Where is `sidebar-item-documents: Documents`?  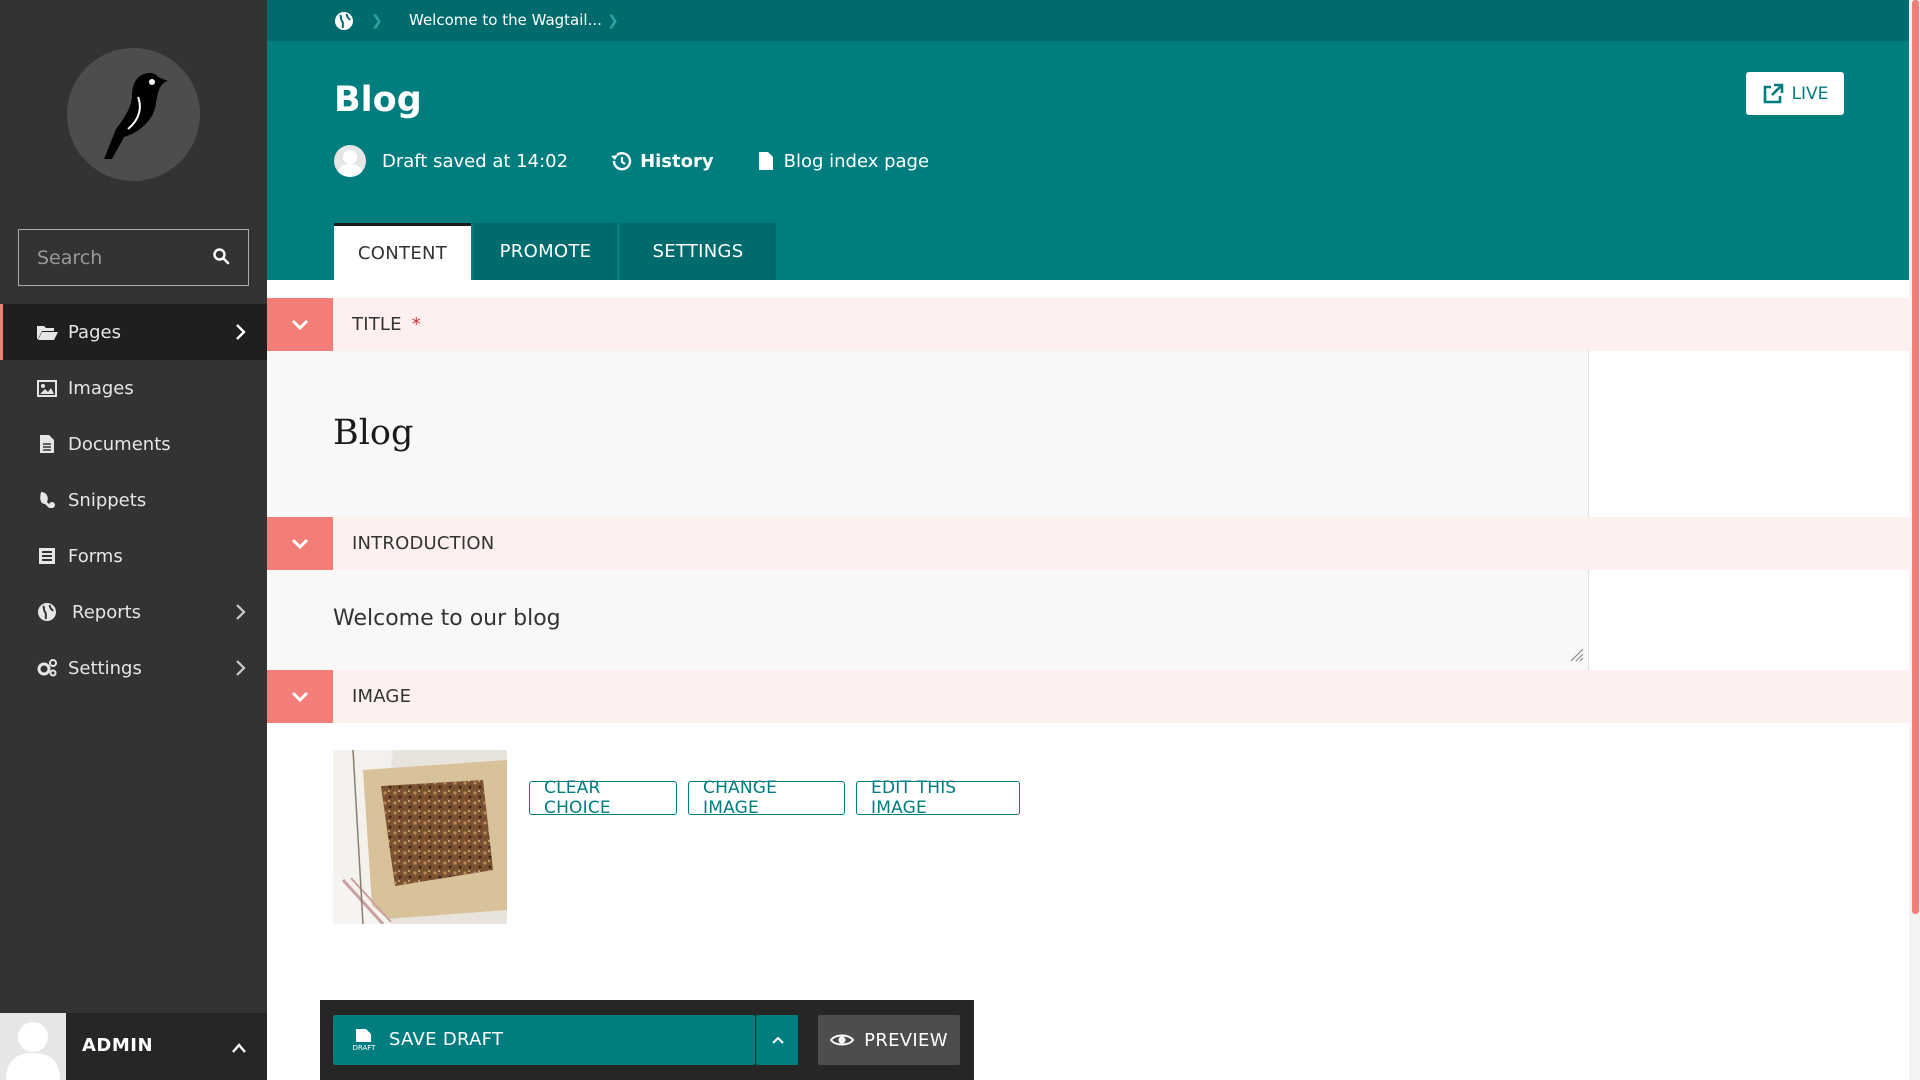 sidebar-item-documents: Documents is located at coordinates (133, 444).